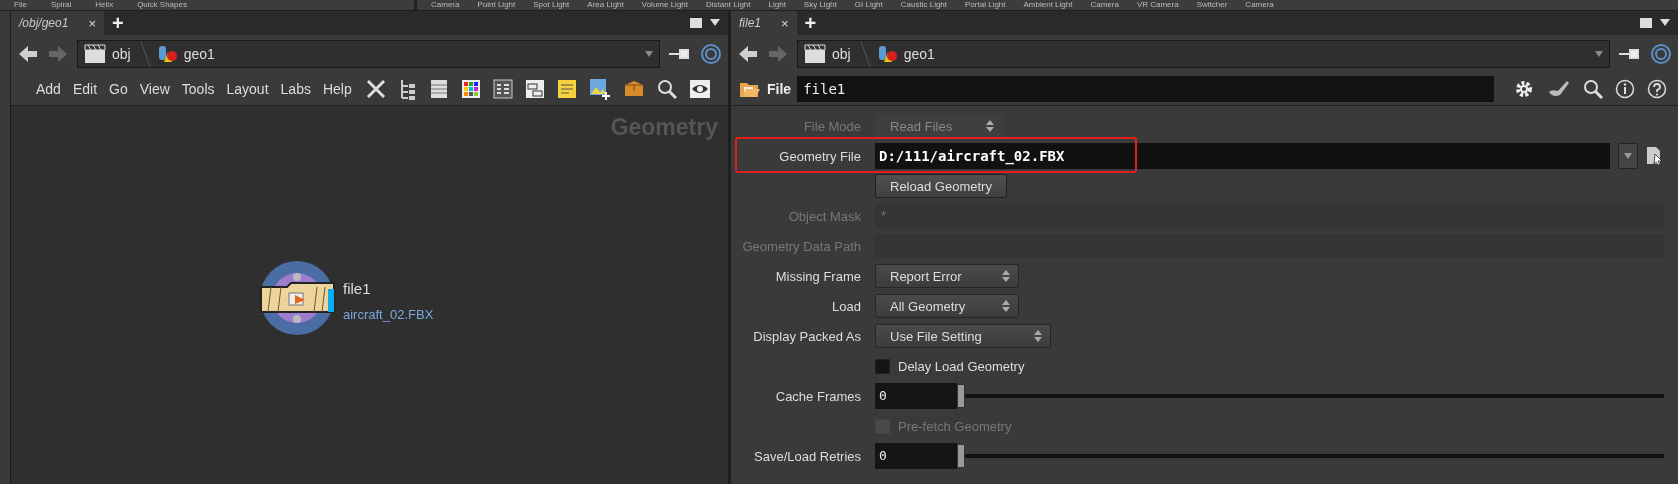 This screenshot has height=484, width=1678. I want to click on tree-icon, so click(407, 89).